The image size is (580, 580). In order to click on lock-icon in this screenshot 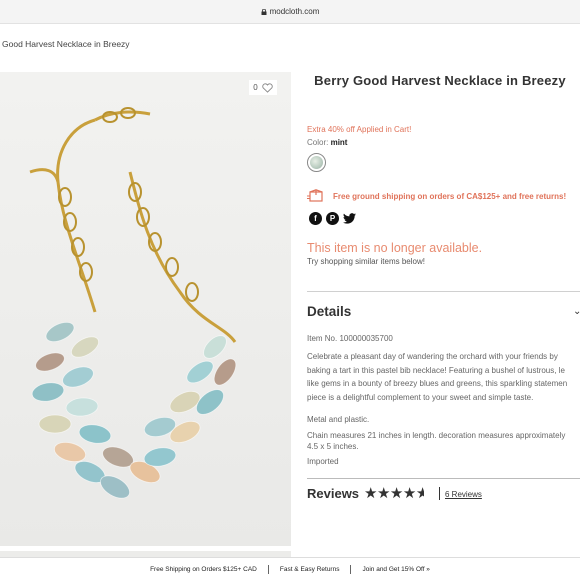, I will do `click(264, 11)`.